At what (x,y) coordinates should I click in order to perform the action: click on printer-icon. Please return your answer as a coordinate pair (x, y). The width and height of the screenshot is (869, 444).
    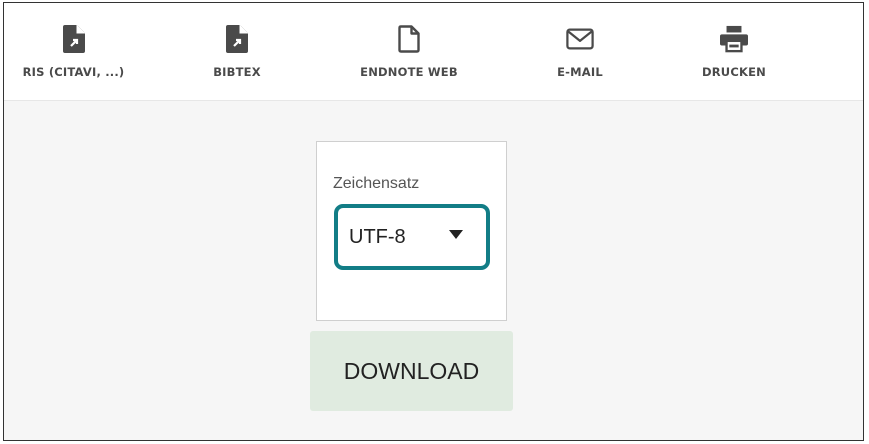
    Looking at the image, I should click on (734, 39).